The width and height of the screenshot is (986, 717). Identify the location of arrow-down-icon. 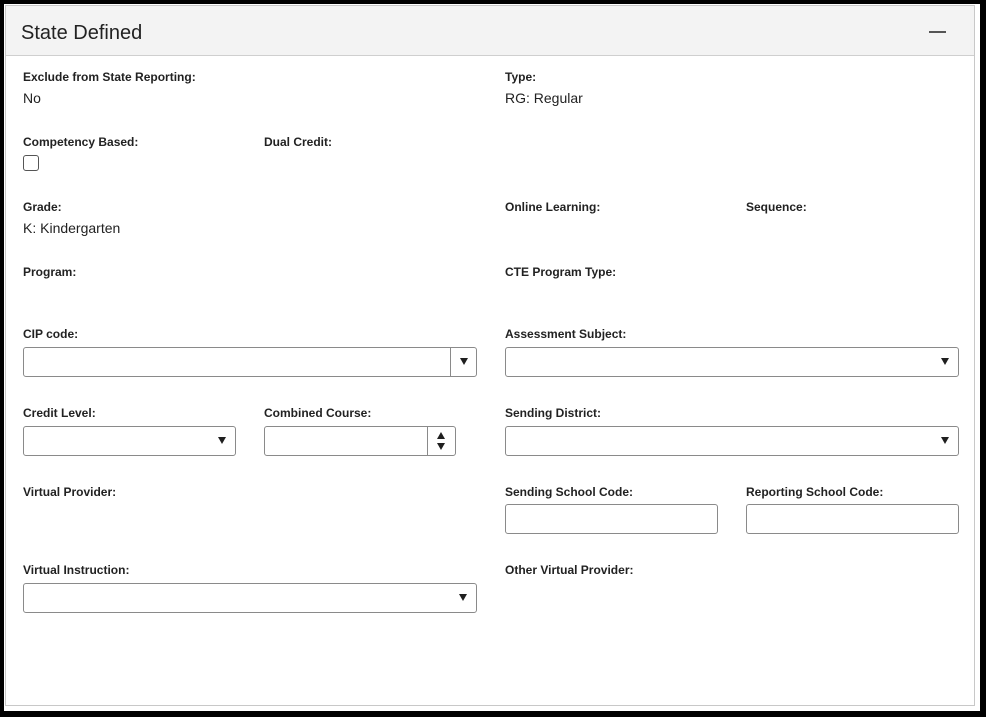
(441, 446).